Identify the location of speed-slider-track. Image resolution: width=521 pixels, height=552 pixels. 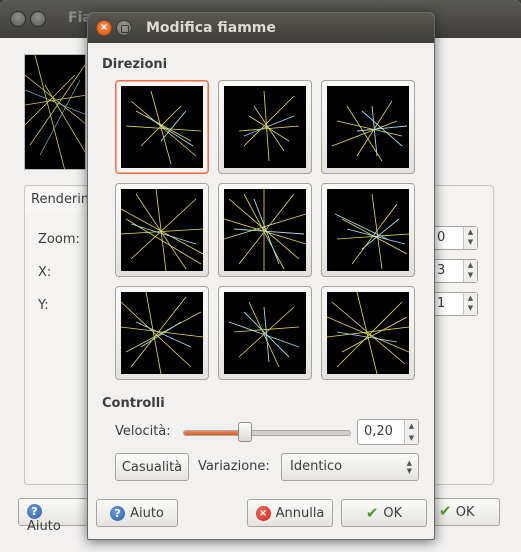
(267, 433).